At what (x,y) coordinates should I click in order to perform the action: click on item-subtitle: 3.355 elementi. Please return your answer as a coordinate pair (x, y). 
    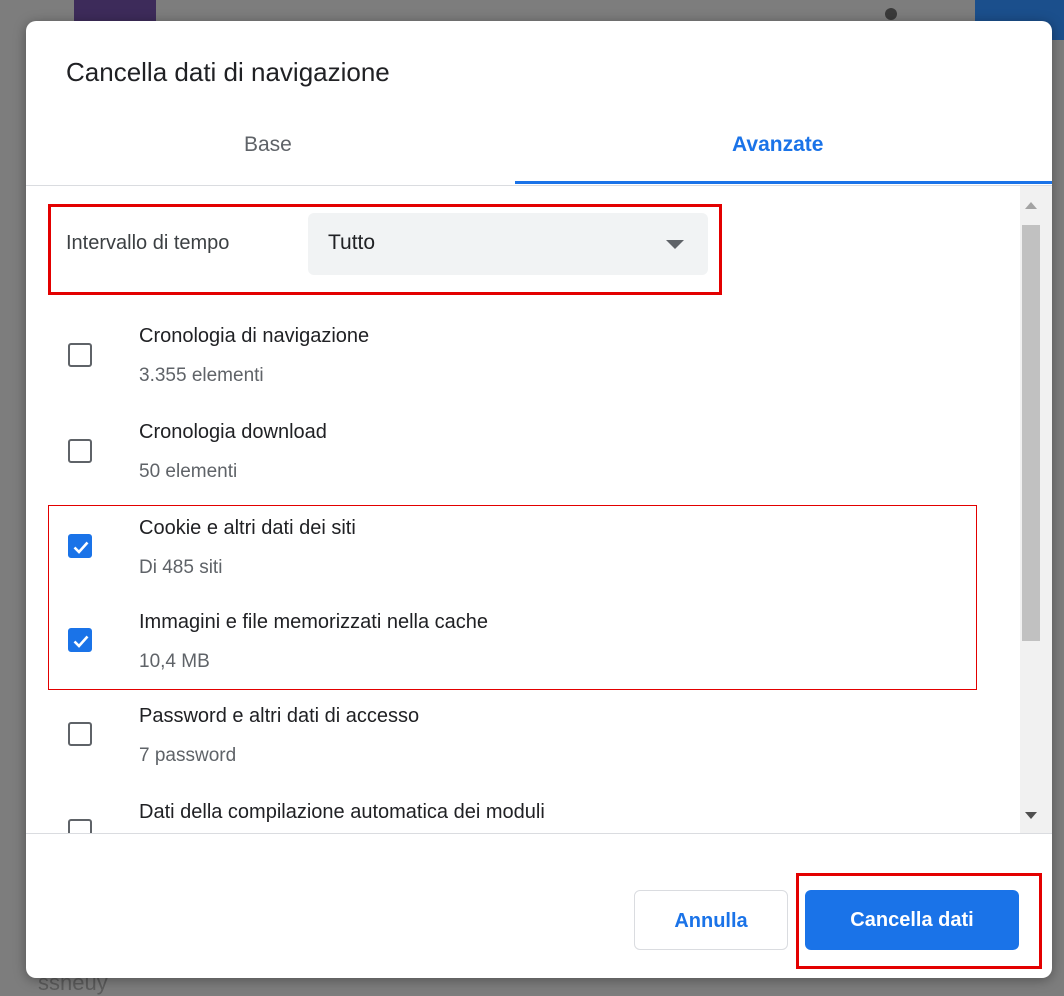
    Looking at the image, I should click on (201, 375).